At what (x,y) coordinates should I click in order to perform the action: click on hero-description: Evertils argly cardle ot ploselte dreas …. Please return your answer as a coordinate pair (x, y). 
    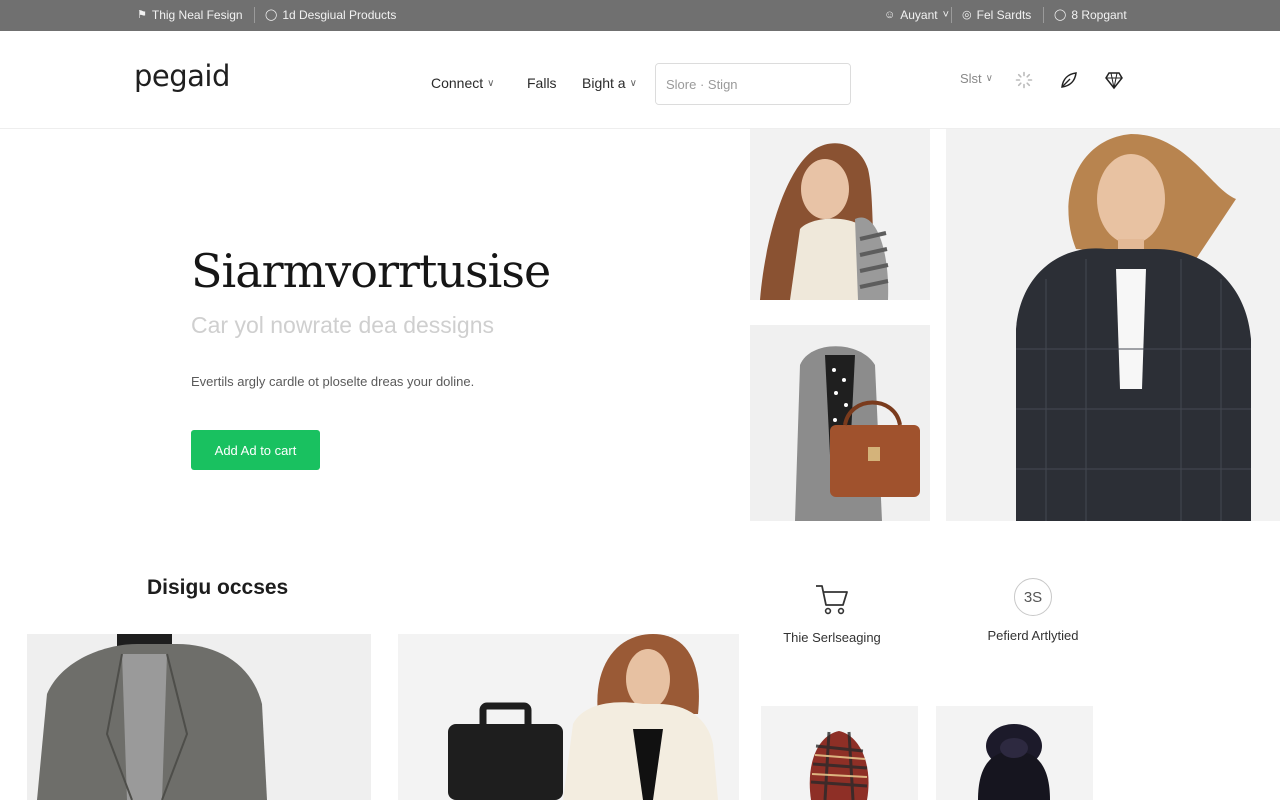
    Looking at the image, I should click on (333, 381).